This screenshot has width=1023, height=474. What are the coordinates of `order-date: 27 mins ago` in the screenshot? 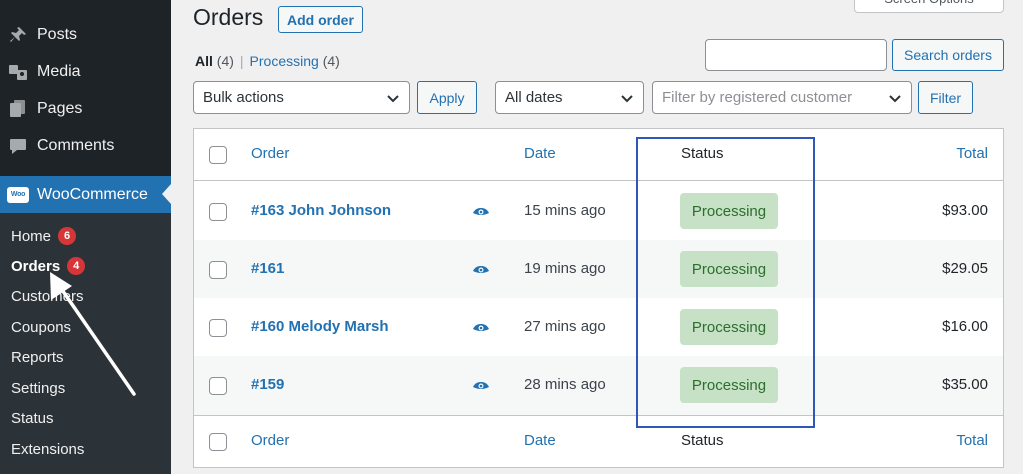 It's located at (565, 326).